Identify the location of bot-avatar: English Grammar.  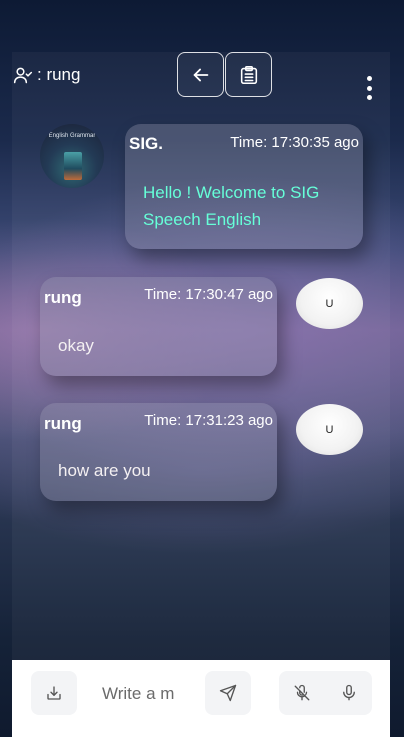
(72, 156).